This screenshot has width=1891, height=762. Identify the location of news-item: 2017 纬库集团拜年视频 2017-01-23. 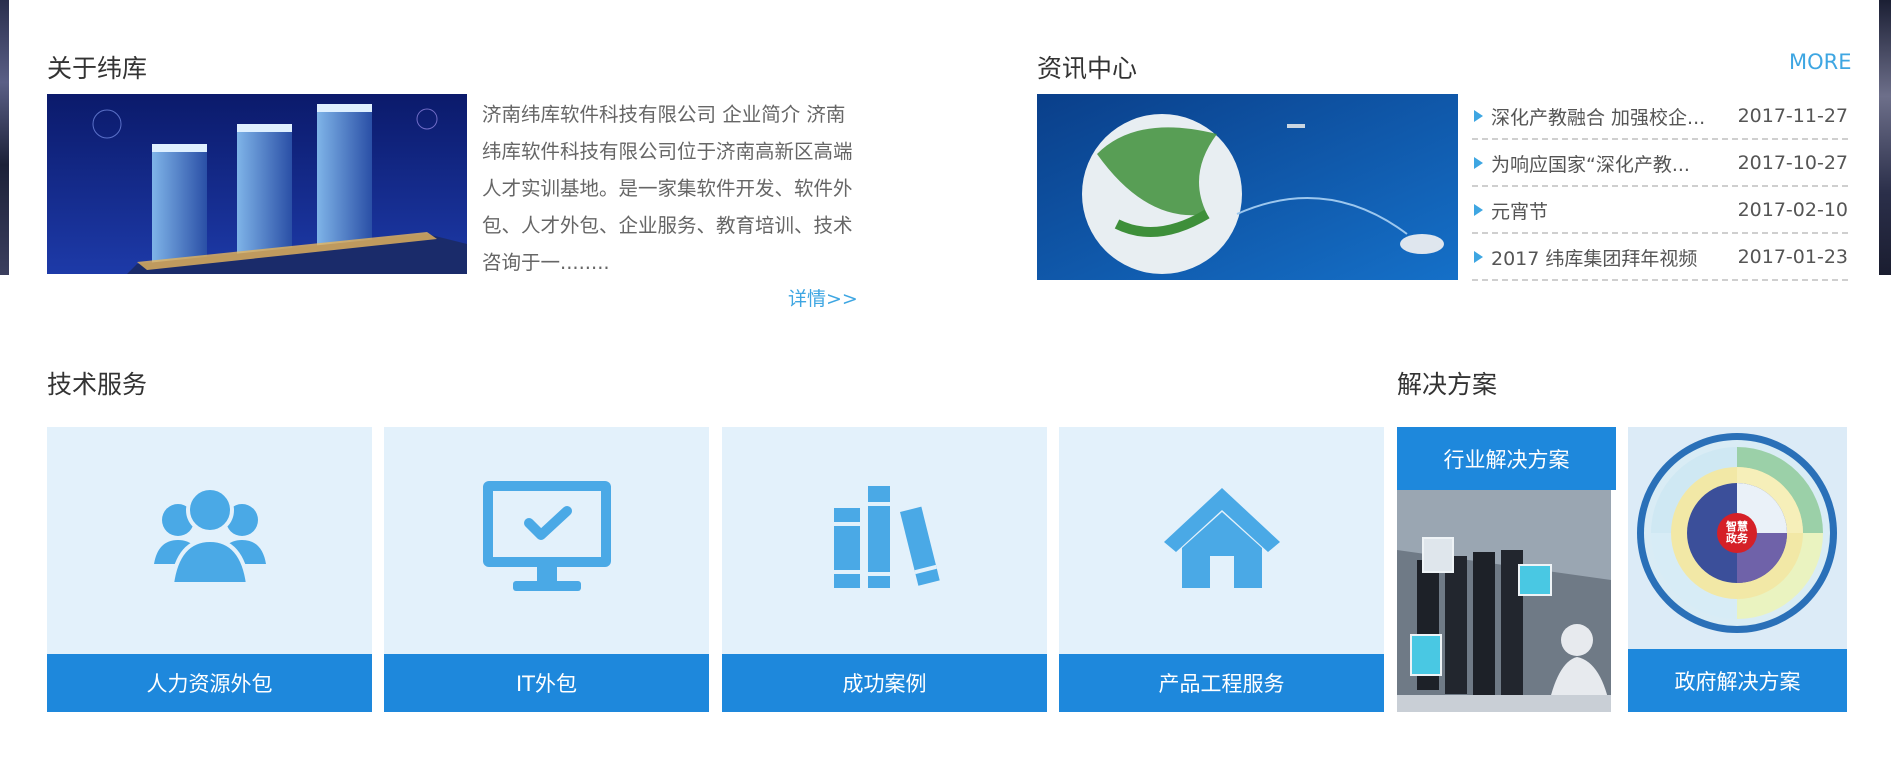
(1660, 258).